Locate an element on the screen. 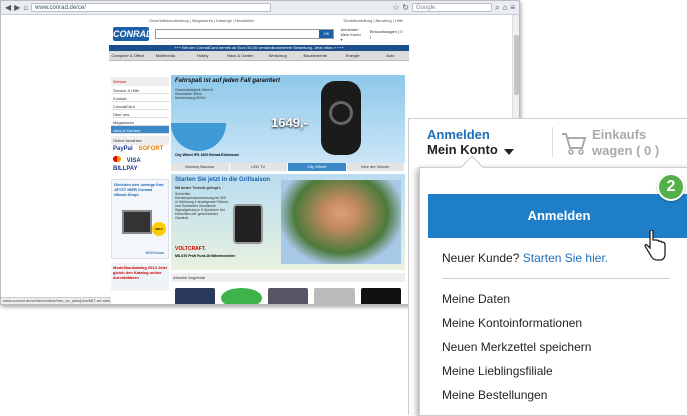 The width and height of the screenshot is (687, 416). forward-arrow-icon: ▶ is located at coordinates (17, 7).